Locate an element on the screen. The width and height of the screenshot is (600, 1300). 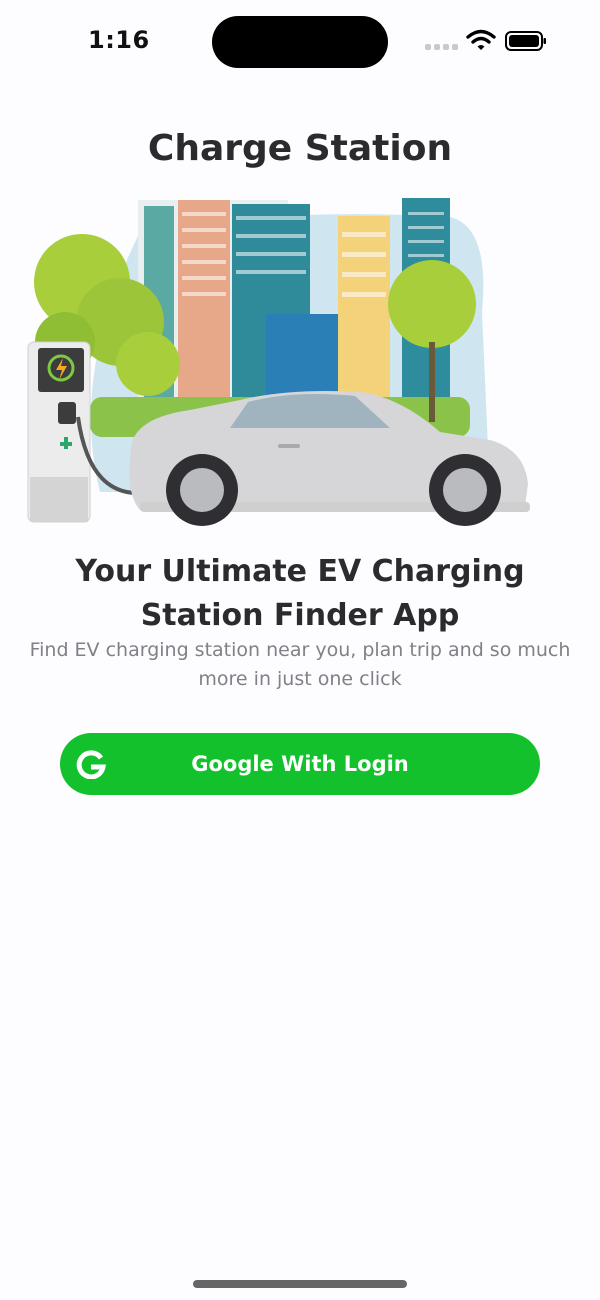
dynamic-island is located at coordinates (300, 42).